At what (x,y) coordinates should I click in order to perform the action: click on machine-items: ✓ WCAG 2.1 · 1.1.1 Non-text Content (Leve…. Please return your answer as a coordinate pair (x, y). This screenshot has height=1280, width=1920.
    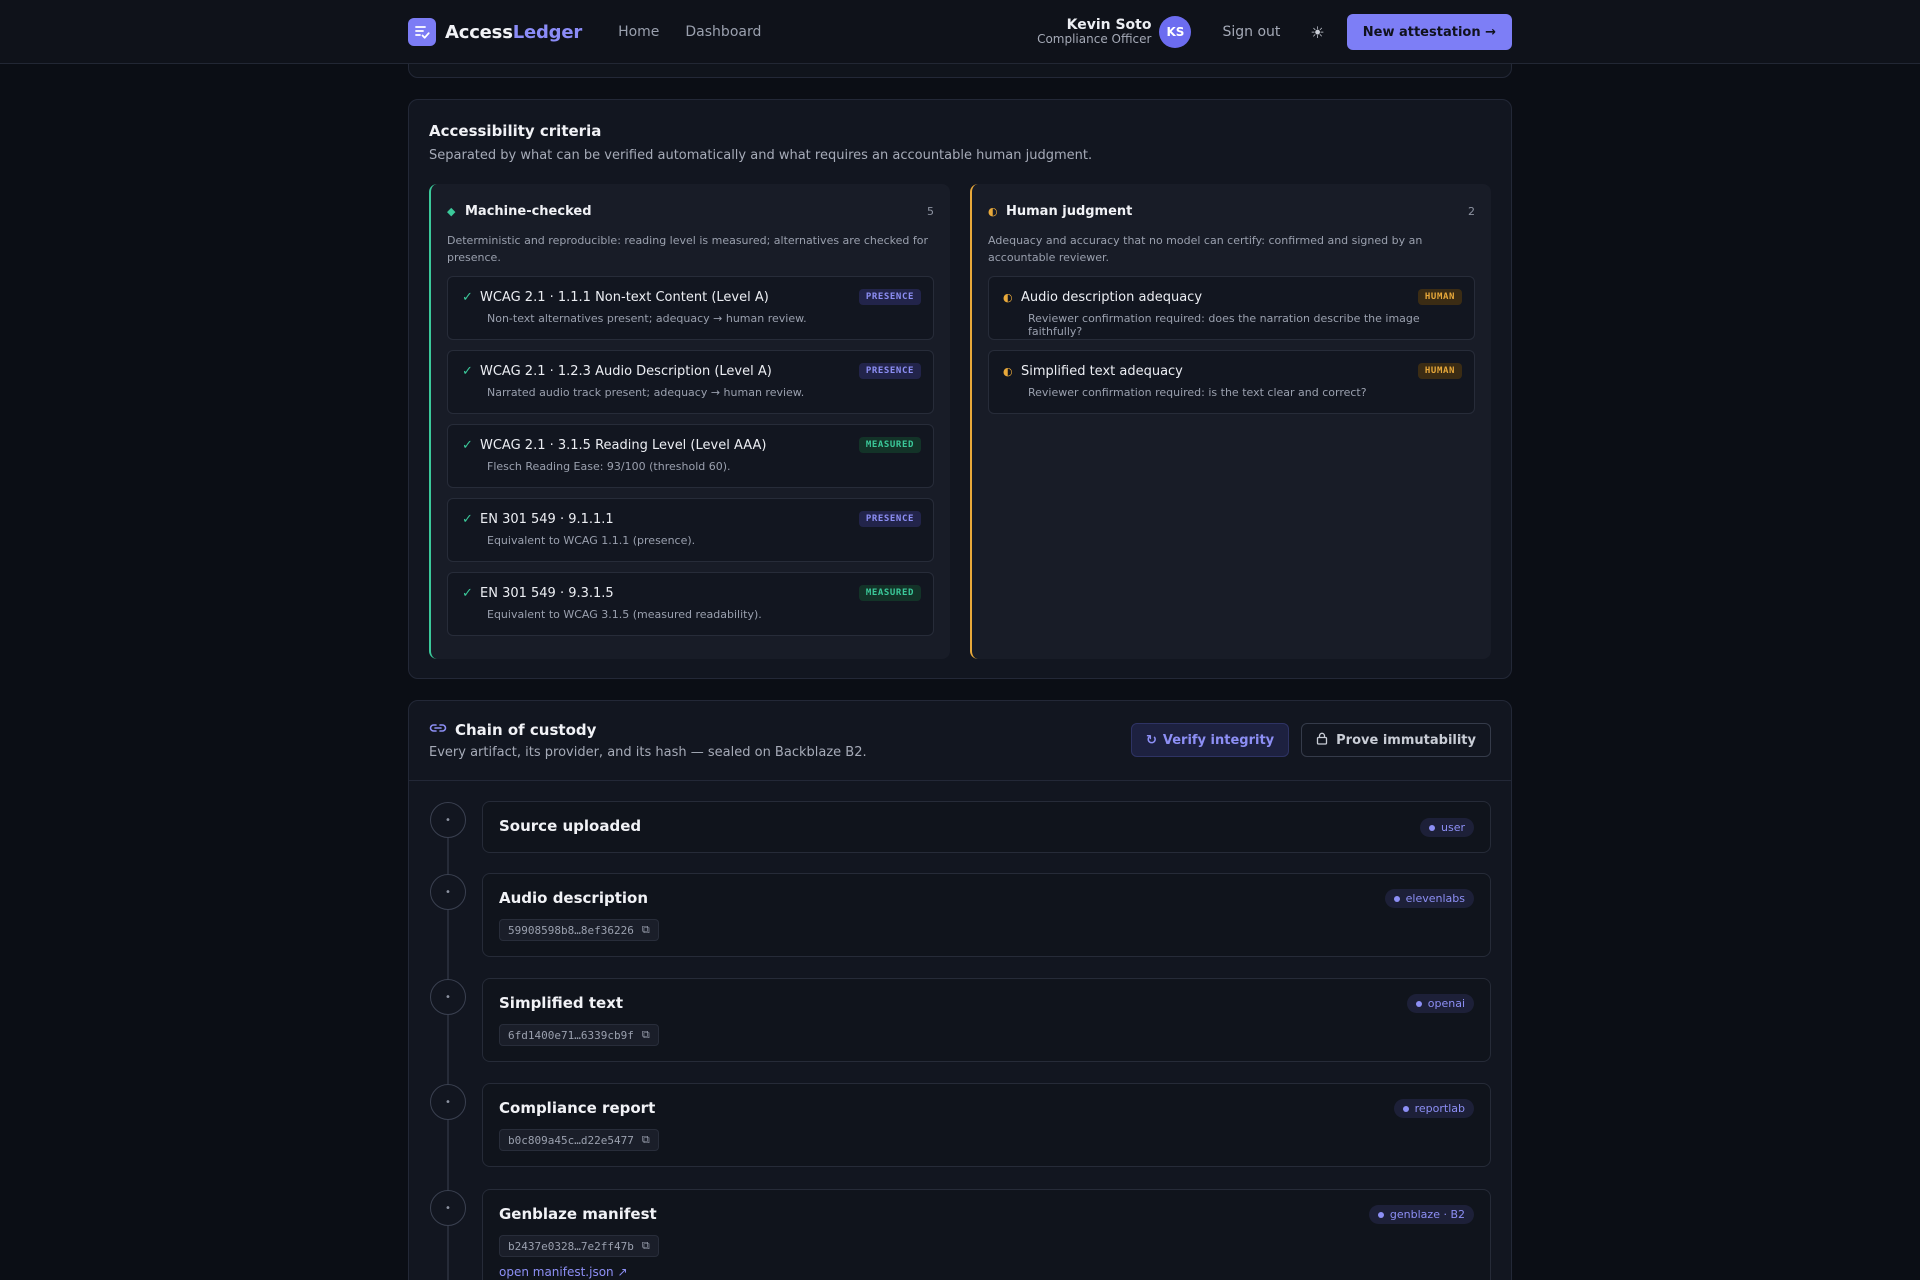
    Looking at the image, I should click on (690, 456).